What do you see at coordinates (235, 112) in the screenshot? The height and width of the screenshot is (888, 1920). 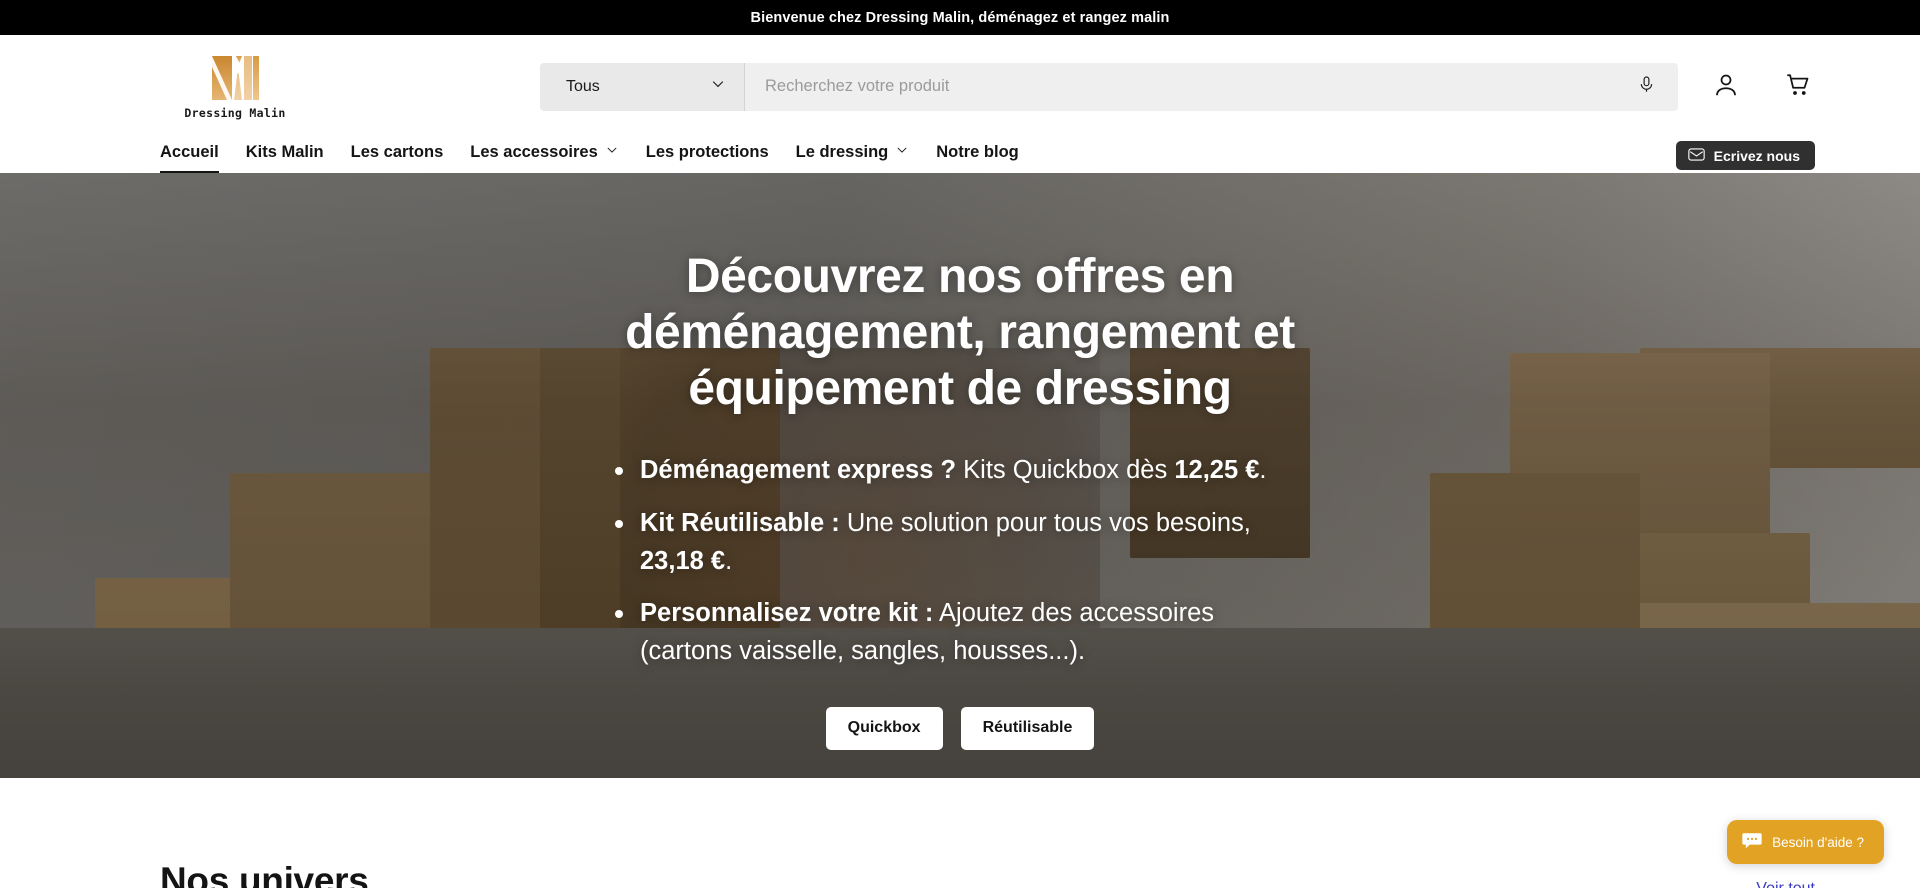 I see `brand-name: Dressing Malin` at bounding box center [235, 112].